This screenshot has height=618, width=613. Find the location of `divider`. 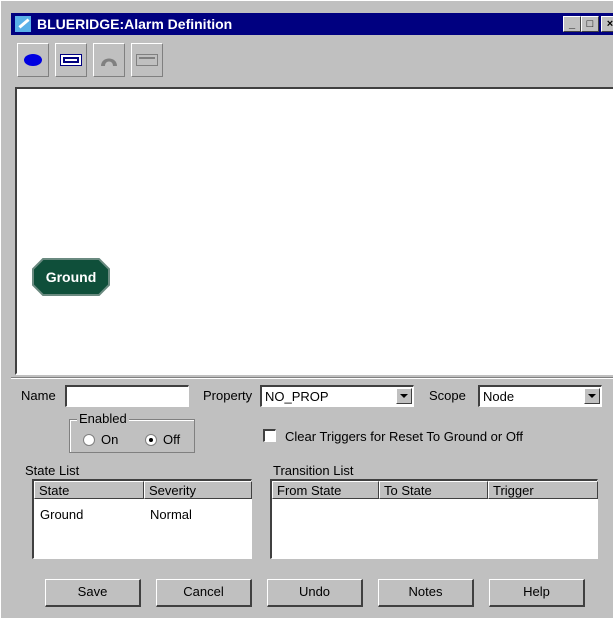

divider is located at coordinates (312, 378).